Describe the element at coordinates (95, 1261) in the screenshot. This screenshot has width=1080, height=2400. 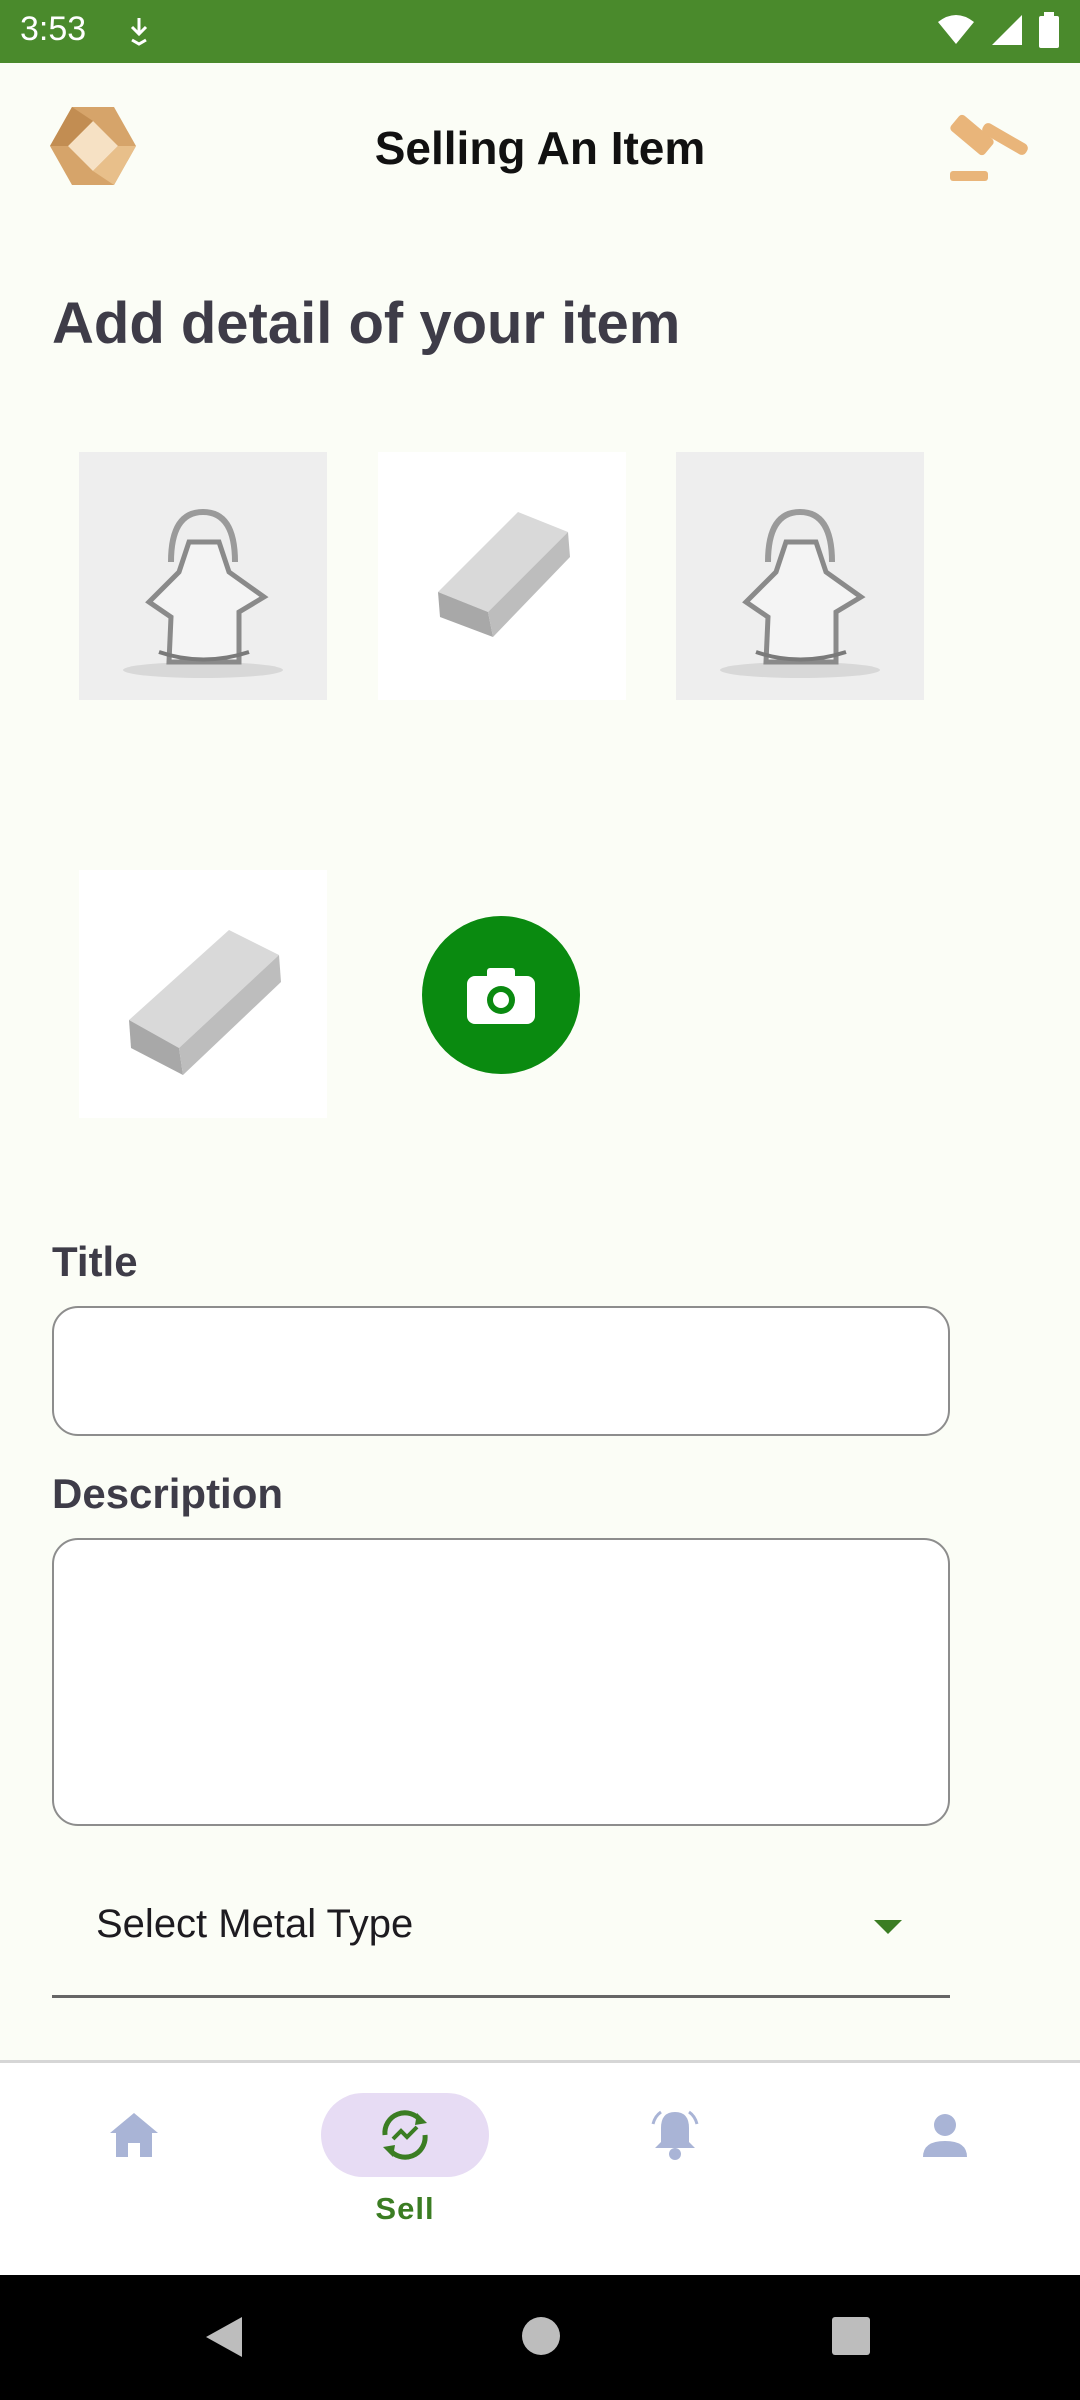
I see `title-label: Title` at that location.